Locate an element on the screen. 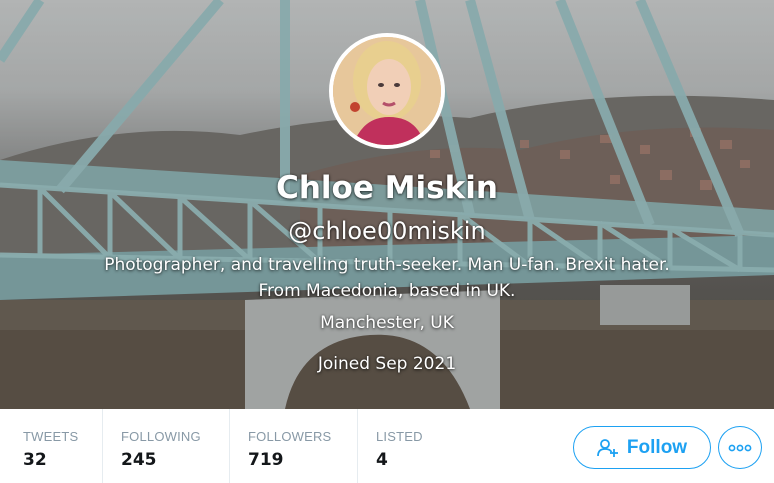 This screenshot has height=483, width=774. stat-listed: LISTED 4 is located at coordinates (399, 446).